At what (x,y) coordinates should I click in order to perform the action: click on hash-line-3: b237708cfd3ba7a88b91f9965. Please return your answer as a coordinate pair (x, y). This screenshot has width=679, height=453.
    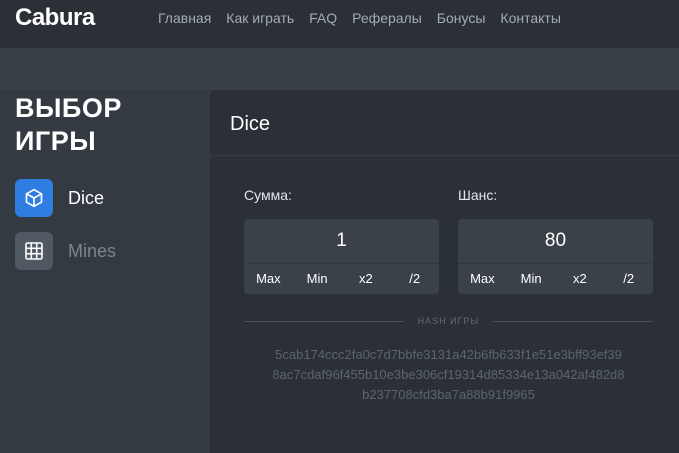
    Looking at the image, I should click on (448, 394).